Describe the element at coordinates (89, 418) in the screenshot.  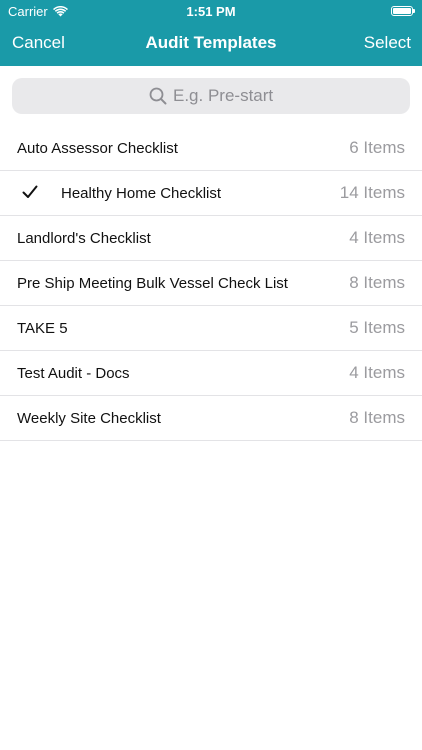
I see `template-name: Weekly Site Checklist` at that location.